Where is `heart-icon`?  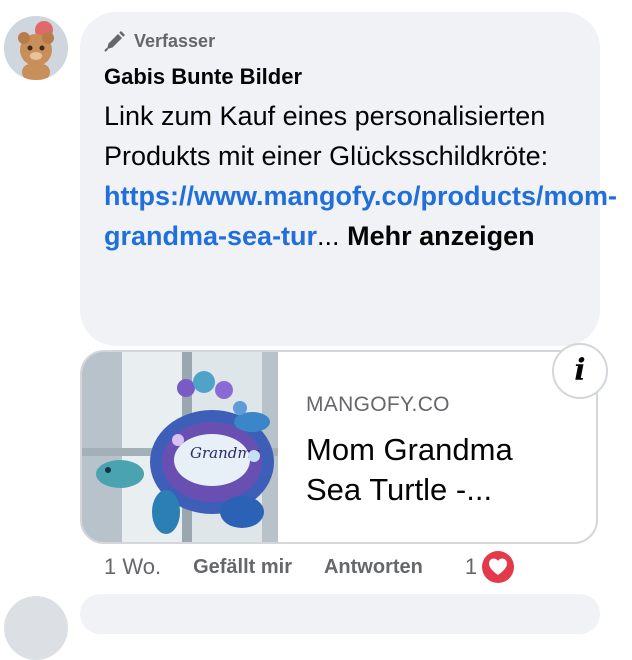
heart-icon is located at coordinates (498, 567).